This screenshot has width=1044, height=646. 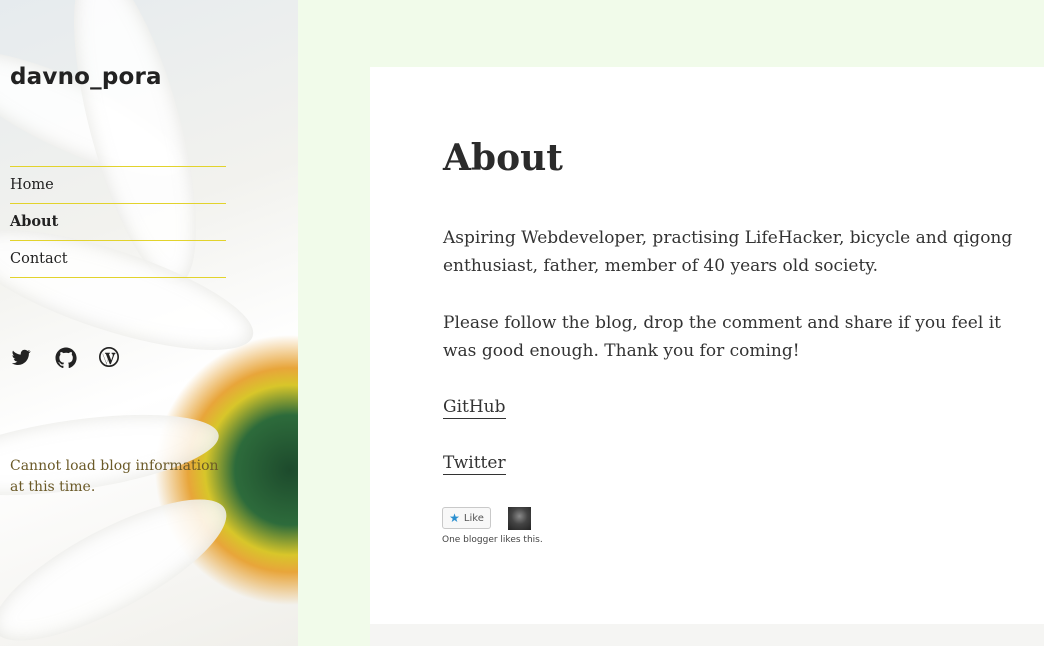 What do you see at coordinates (22, 358) in the screenshot?
I see `twitter-icon` at bounding box center [22, 358].